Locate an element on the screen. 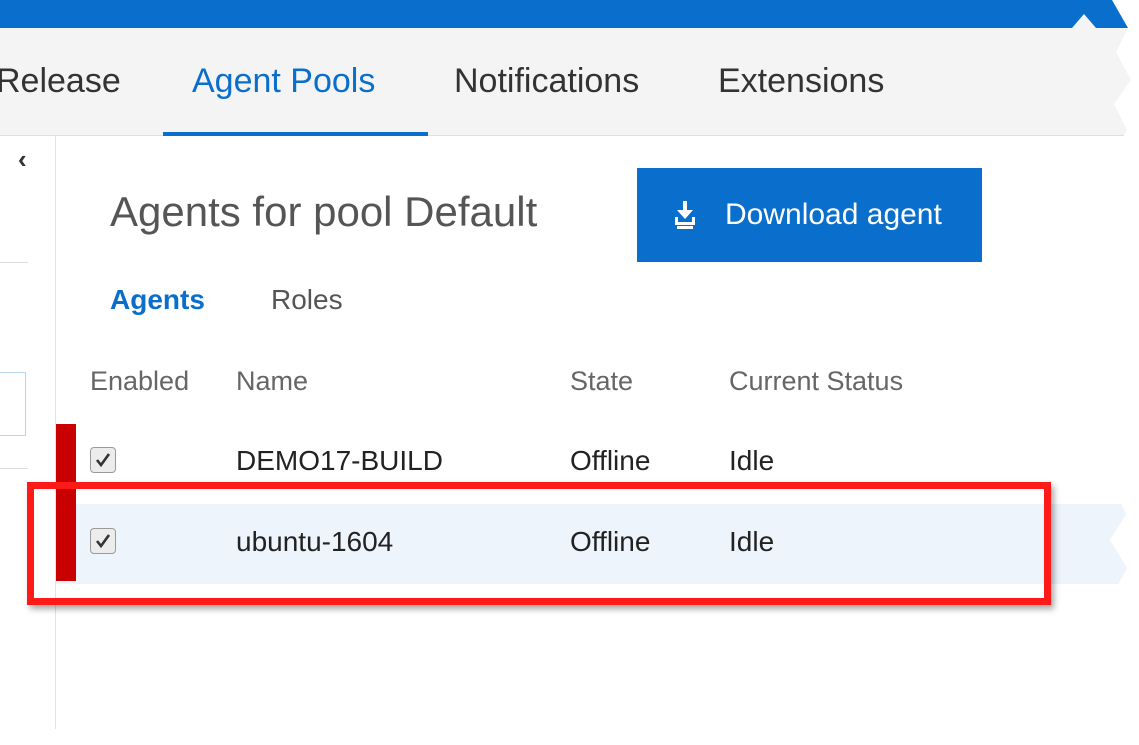  download-agent-button: Download agent is located at coordinates (809, 215).